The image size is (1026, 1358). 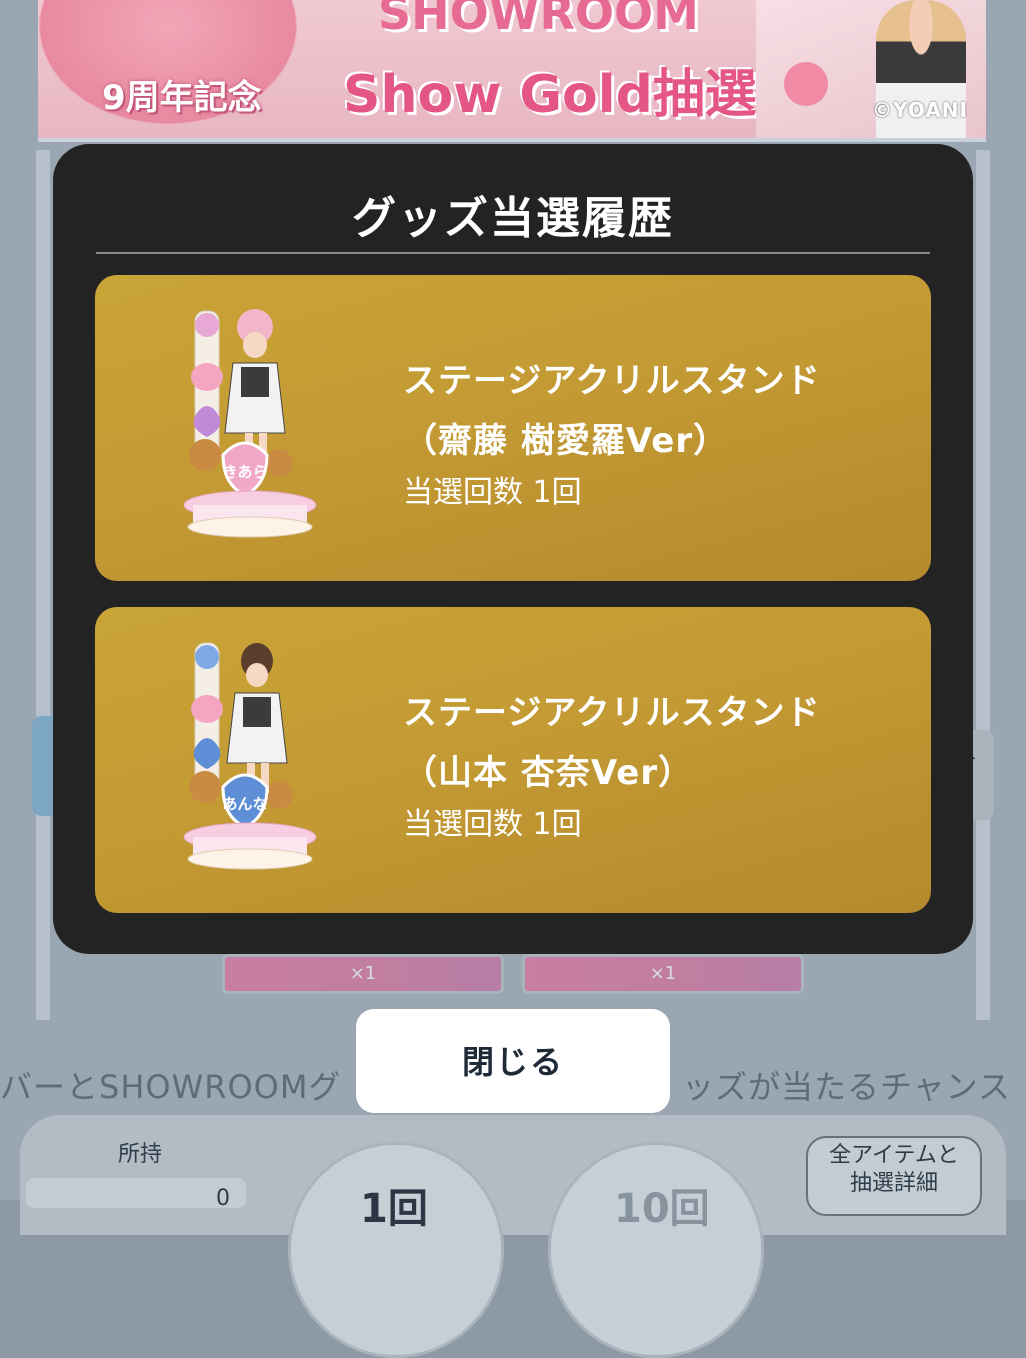 I want to click on acrylic-stand-image: あんな, so click(x=250, y=756).